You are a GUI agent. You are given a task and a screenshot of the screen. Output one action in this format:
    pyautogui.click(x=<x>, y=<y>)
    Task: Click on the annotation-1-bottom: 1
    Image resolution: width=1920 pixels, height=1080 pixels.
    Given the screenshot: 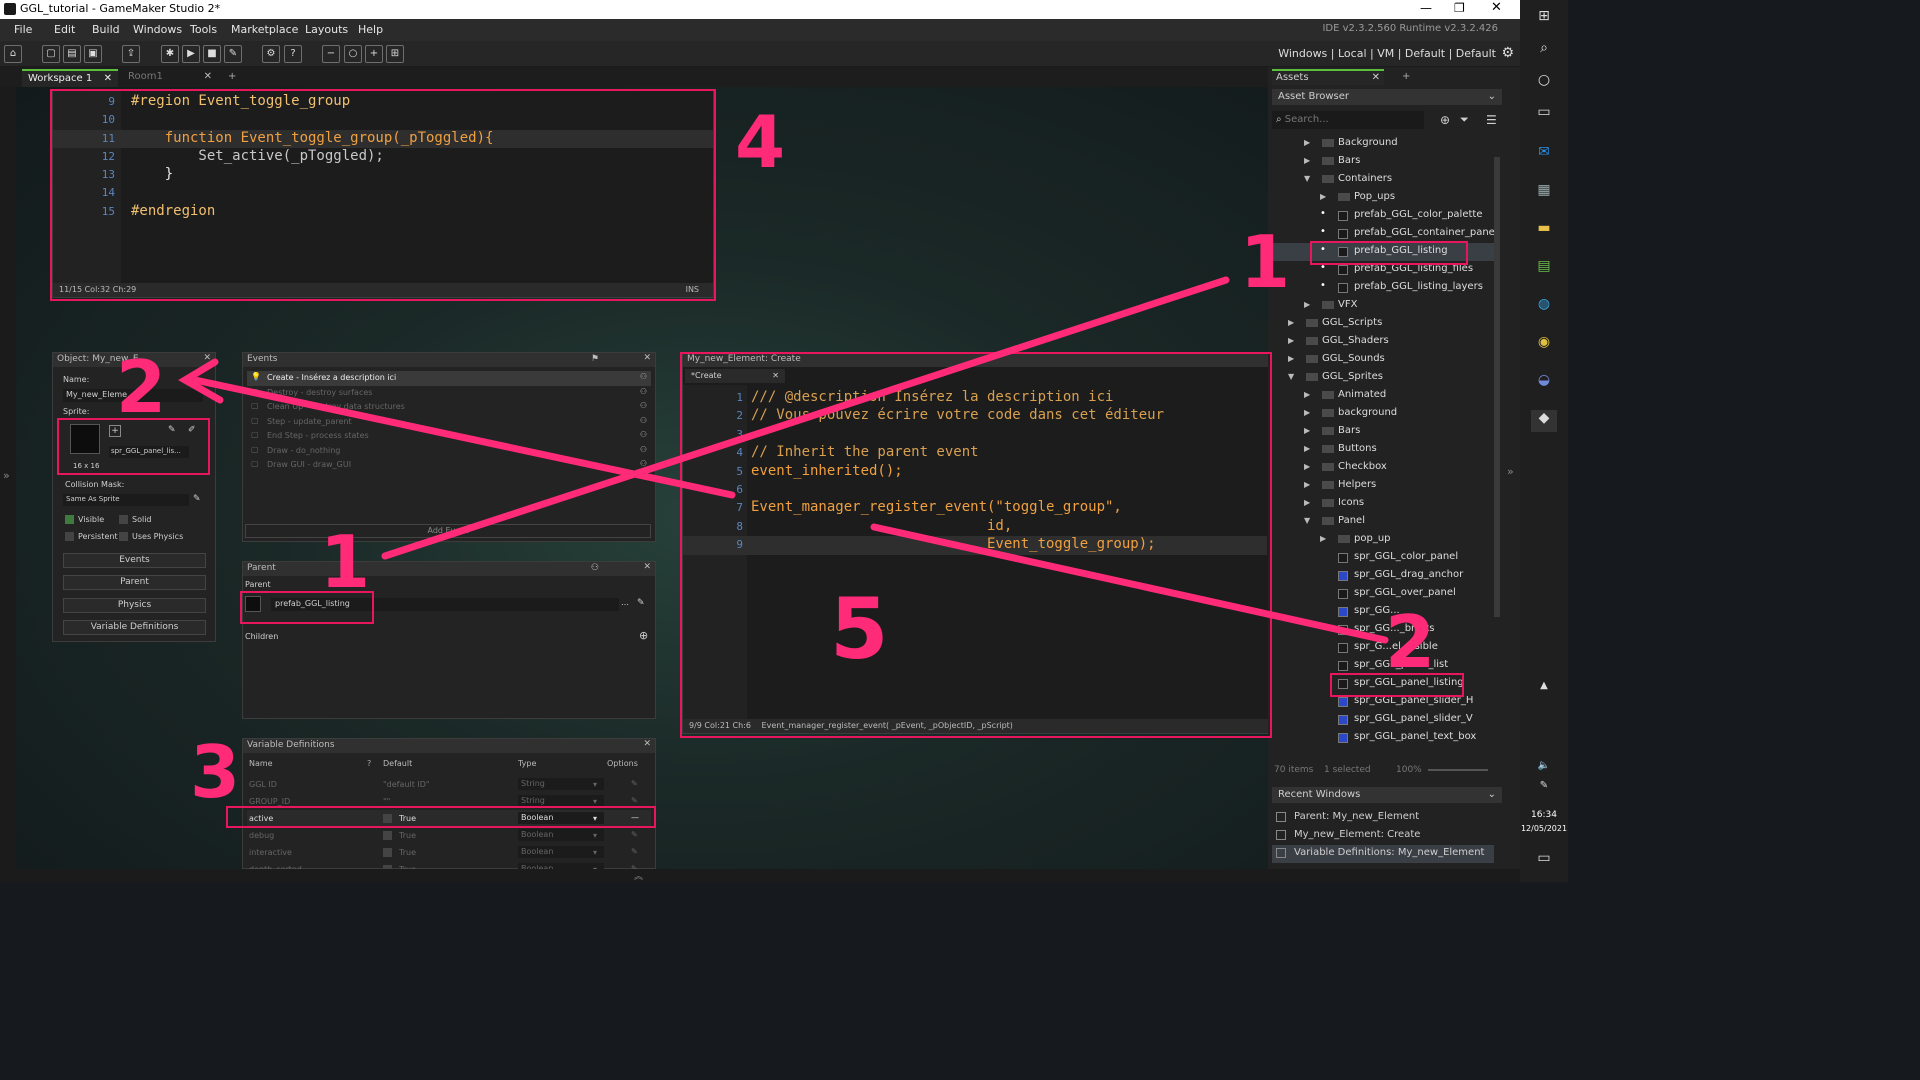 What is the action you would take?
    pyautogui.click(x=345, y=562)
    